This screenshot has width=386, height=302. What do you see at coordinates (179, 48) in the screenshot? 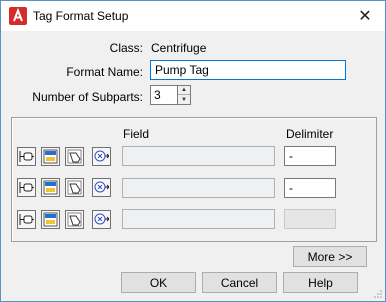
I see `class-value: Centrifuge` at bounding box center [179, 48].